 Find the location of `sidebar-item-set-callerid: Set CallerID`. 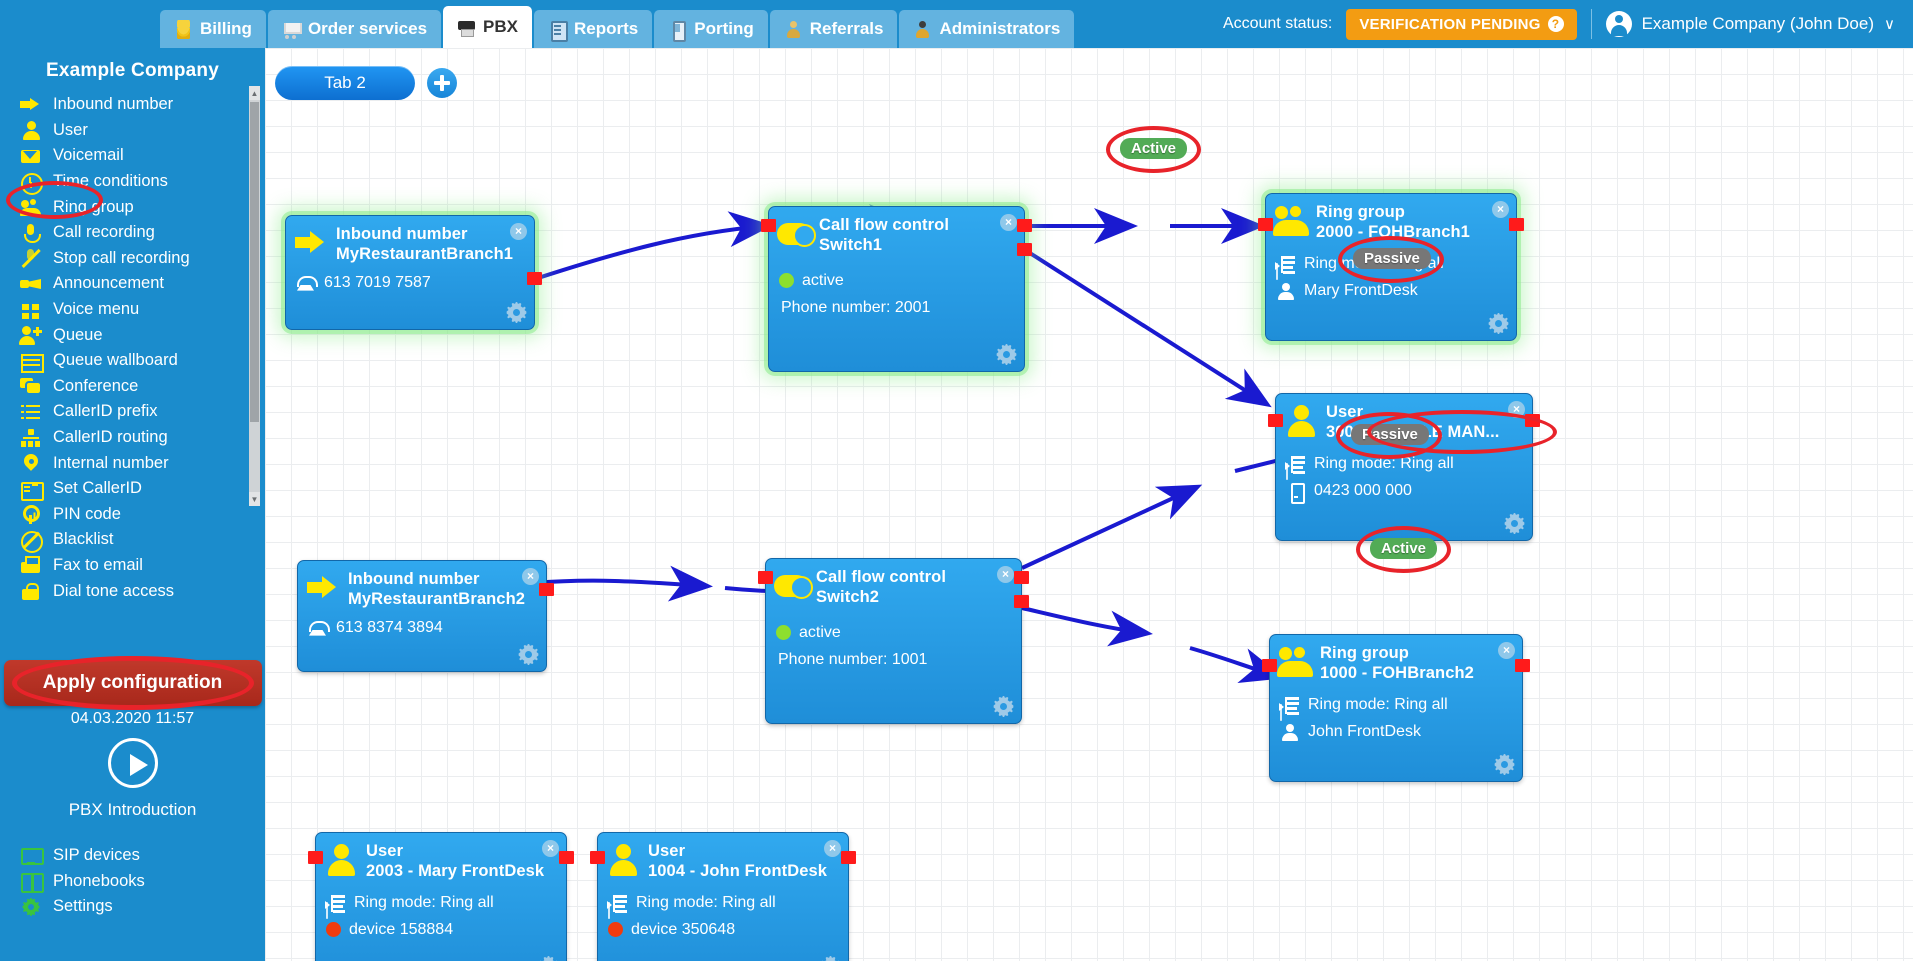

sidebar-item-set-callerid: Set CallerID is located at coordinates (137, 489).